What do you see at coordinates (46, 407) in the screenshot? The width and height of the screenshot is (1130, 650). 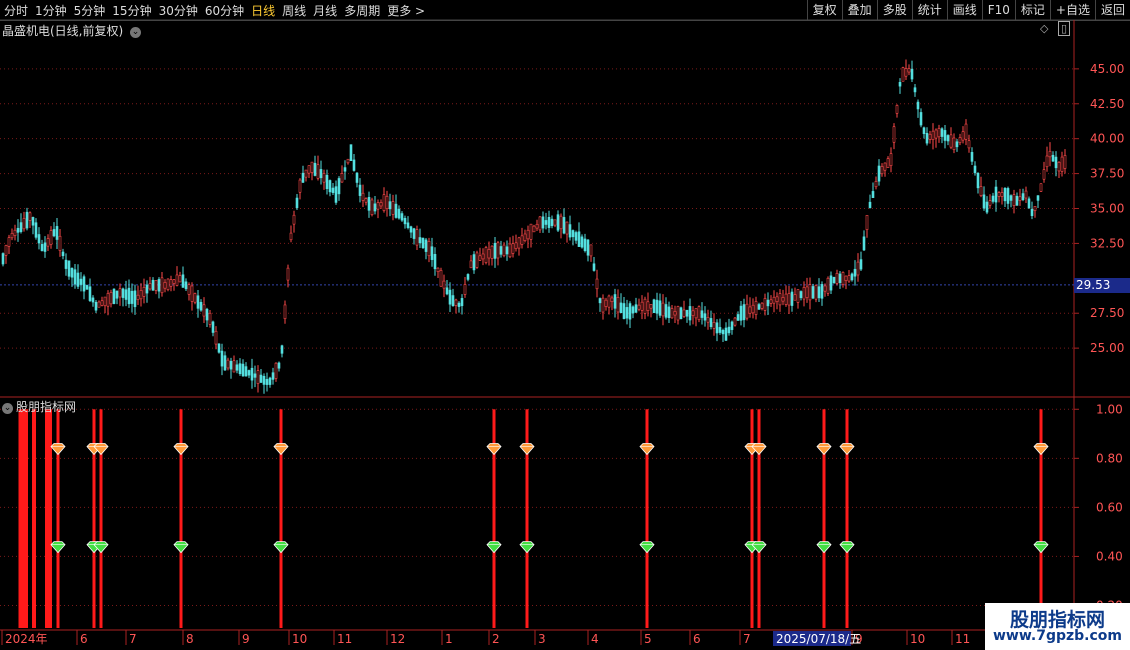 I see `indicator-title-text: 股朋指标网` at bounding box center [46, 407].